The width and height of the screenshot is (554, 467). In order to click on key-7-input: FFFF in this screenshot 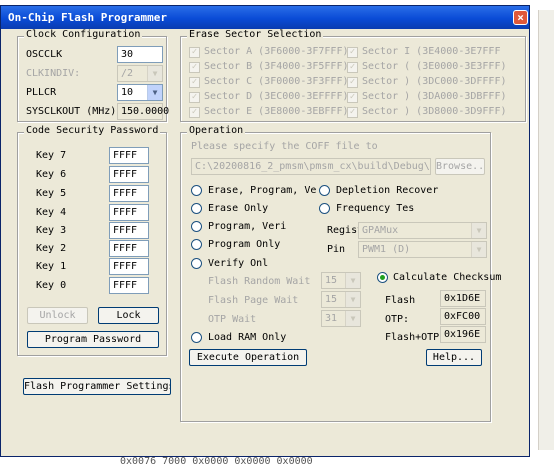, I will do `click(129, 155)`.